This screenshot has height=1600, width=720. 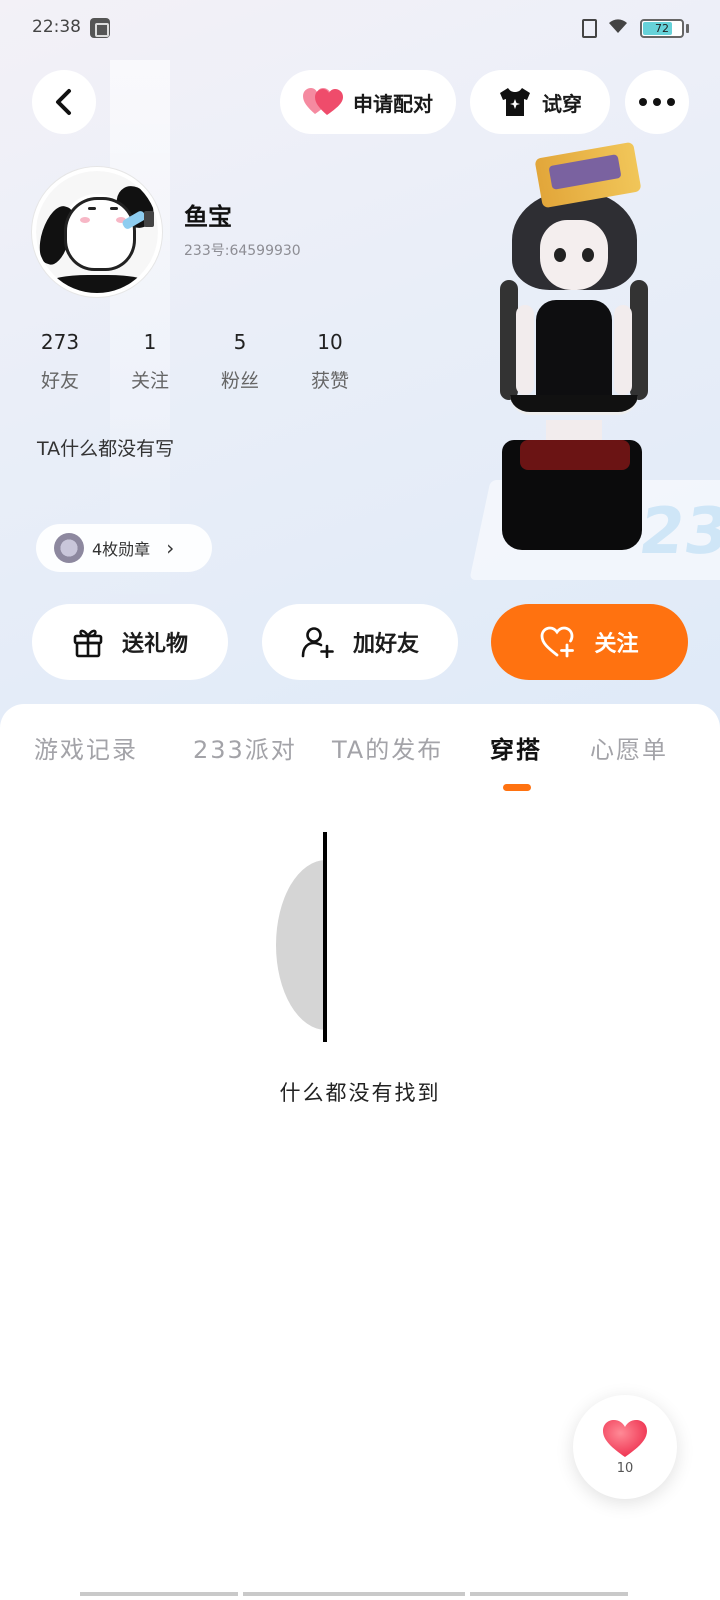 What do you see at coordinates (106, 449) in the screenshot?
I see `bio-text: TA什么都没有写` at bounding box center [106, 449].